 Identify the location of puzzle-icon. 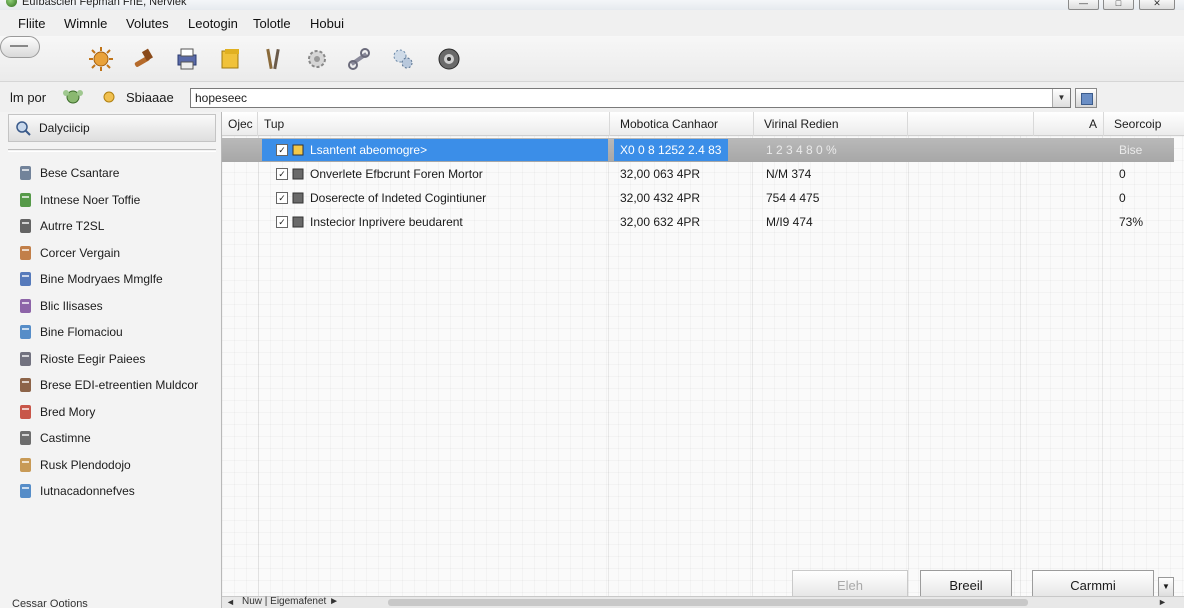
(26, 279).